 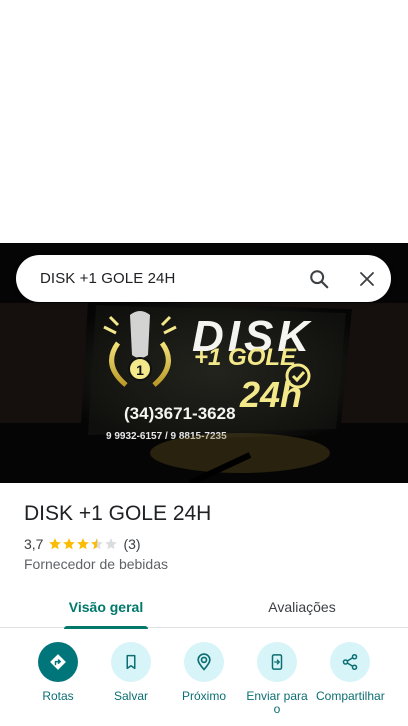 I want to click on share-icon, so click(x=350, y=662).